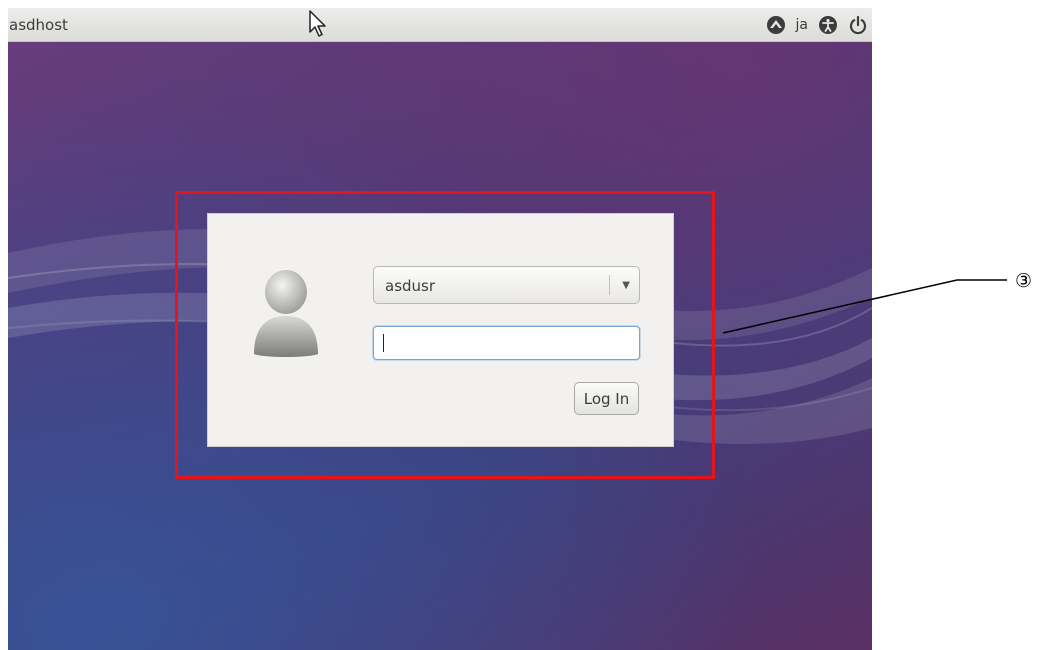 This screenshot has width=1049, height=650. What do you see at coordinates (864, 306) in the screenshot?
I see `annotation-leader-line` at bounding box center [864, 306].